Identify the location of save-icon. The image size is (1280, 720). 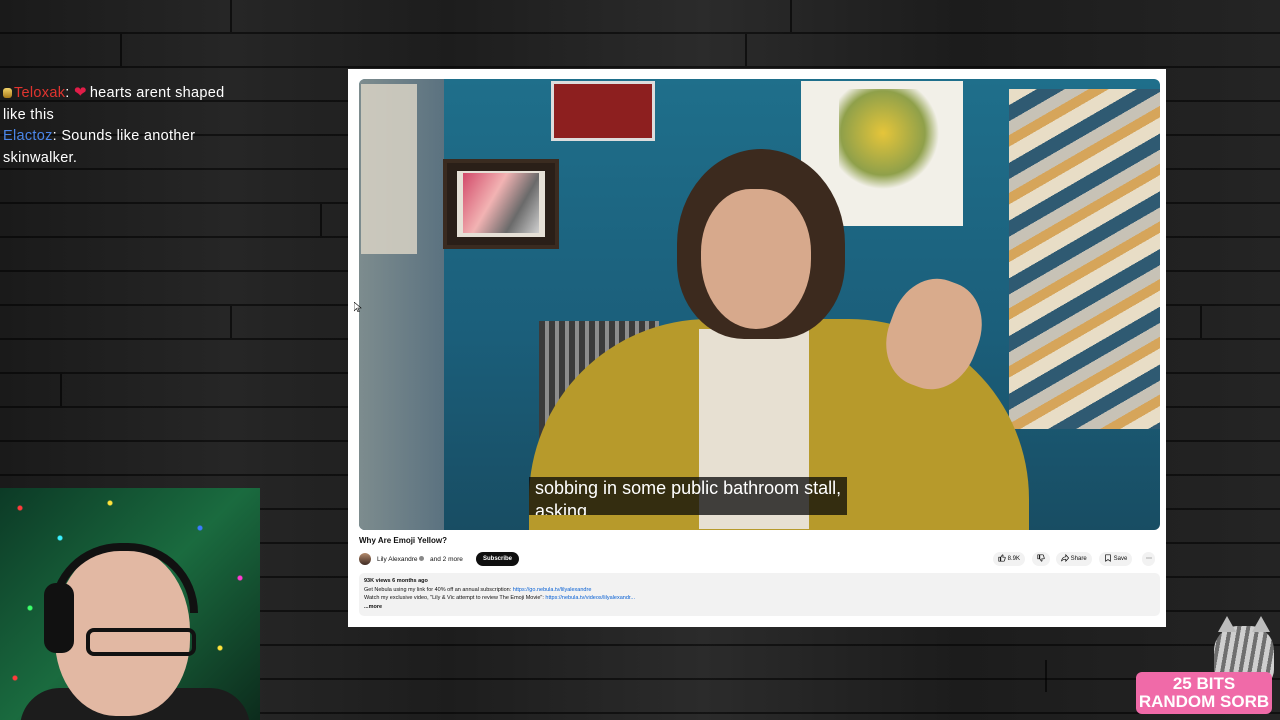
(1108, 558).